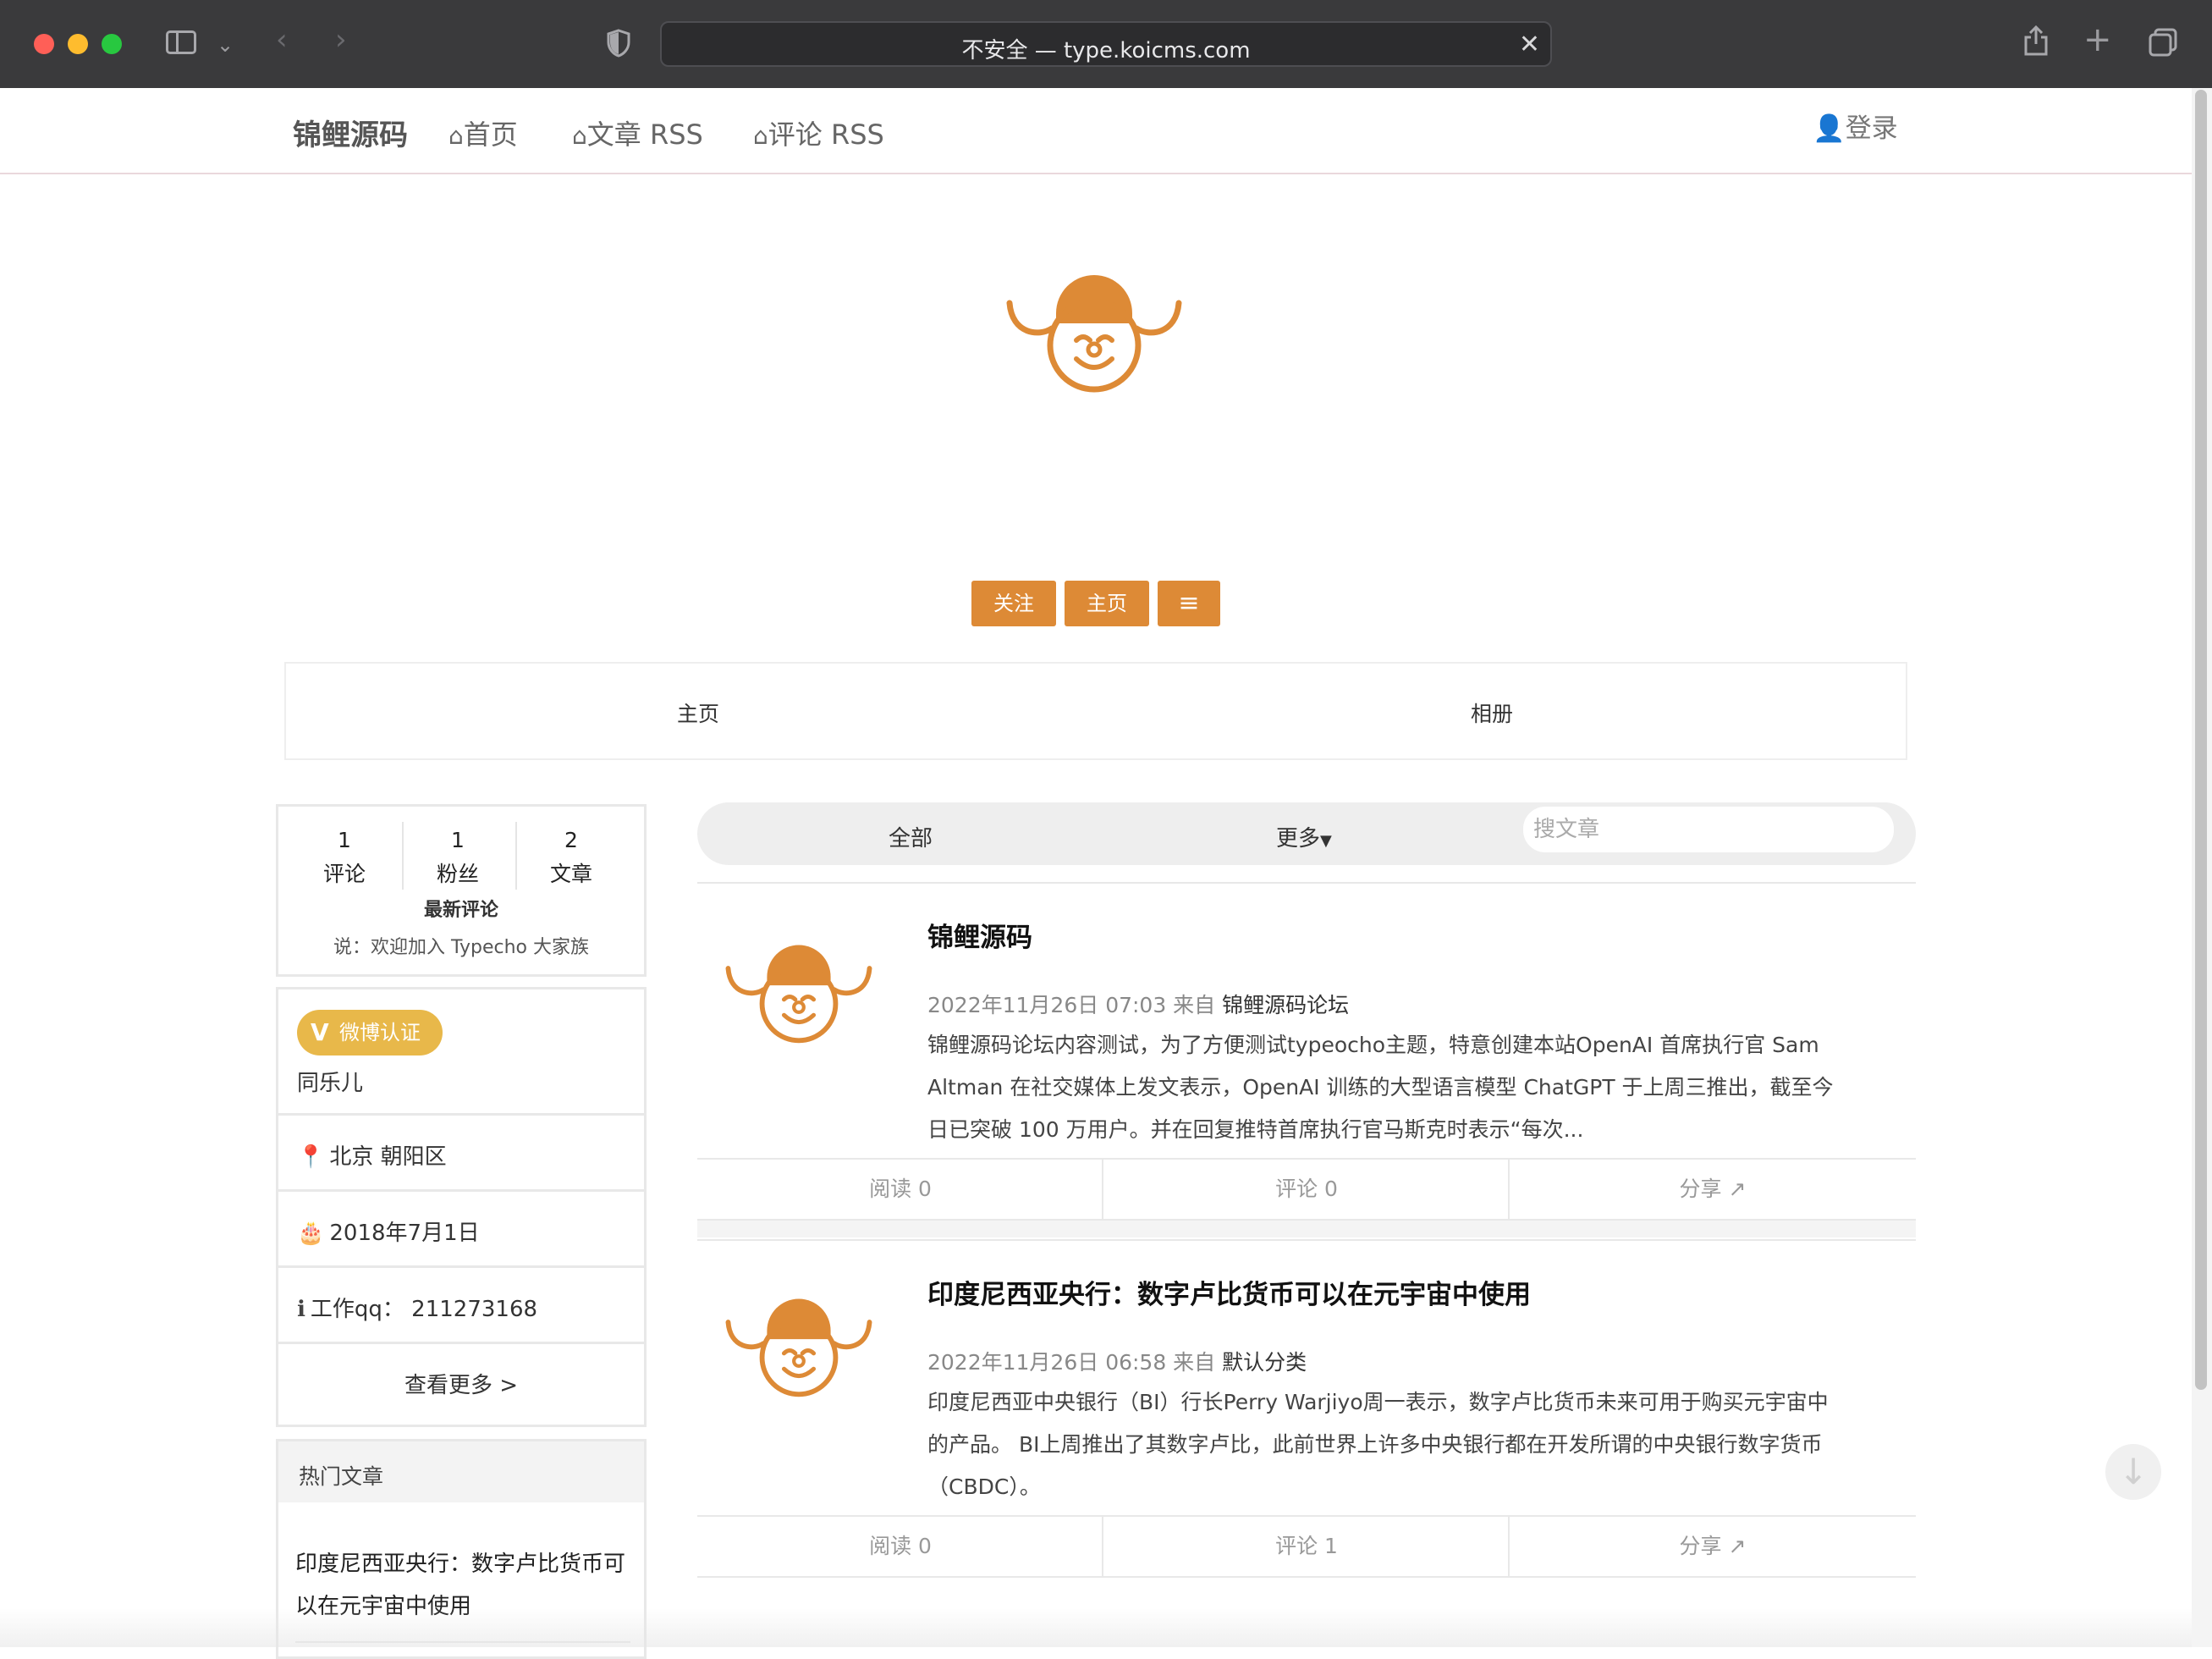  Describe the element at coordinates (1708, 829) in the screenshot. I see `search-articles-input` at that location.